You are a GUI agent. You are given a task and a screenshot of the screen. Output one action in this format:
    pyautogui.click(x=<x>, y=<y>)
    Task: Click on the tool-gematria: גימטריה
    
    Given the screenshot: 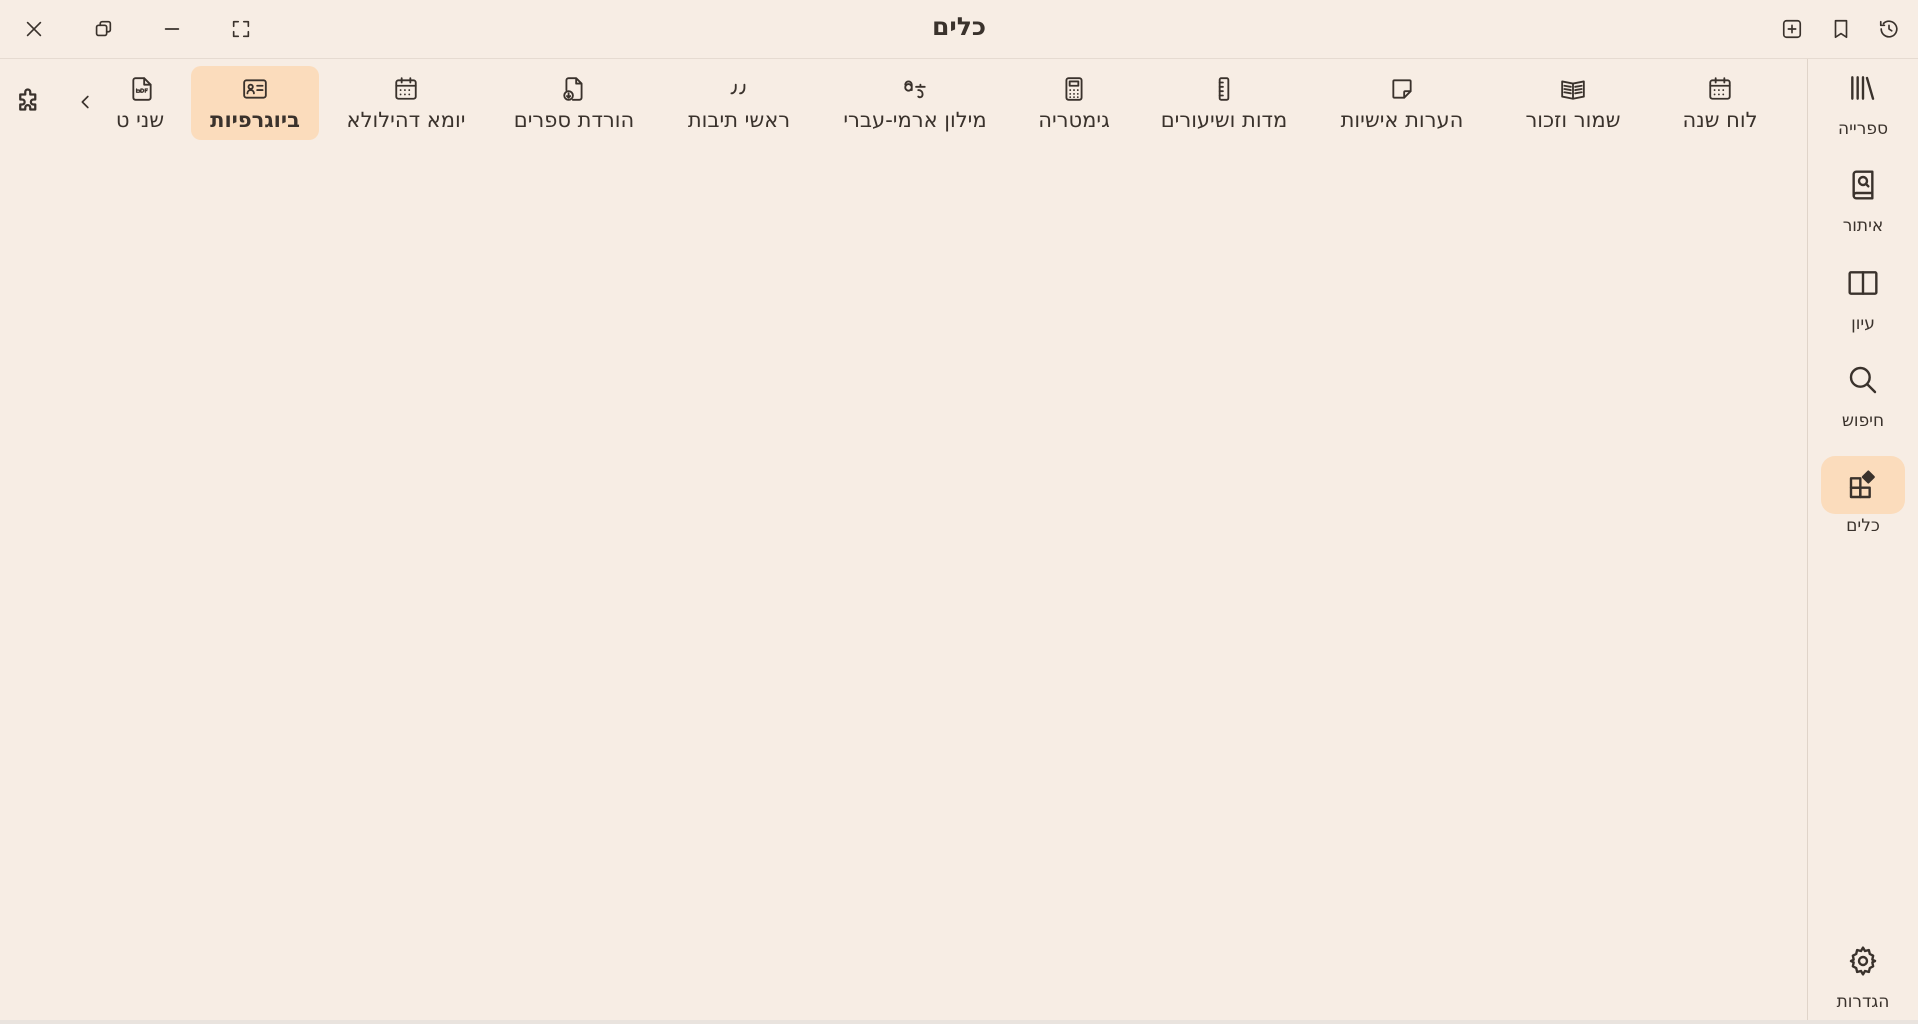 What is the action you would take?
    pyautogui.click(x=1074, y=103)
    